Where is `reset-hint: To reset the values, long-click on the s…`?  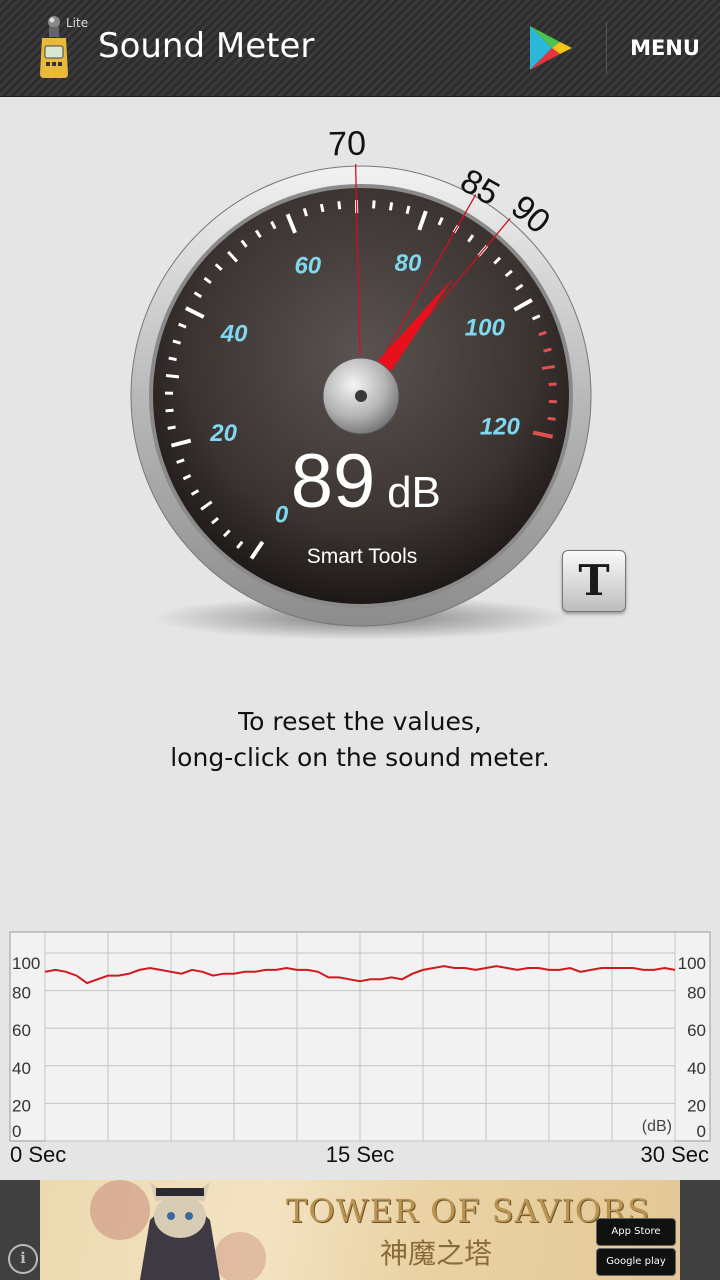 reset-hint: To reset the values, long-click on the s… is located at coordinates (360, 740).